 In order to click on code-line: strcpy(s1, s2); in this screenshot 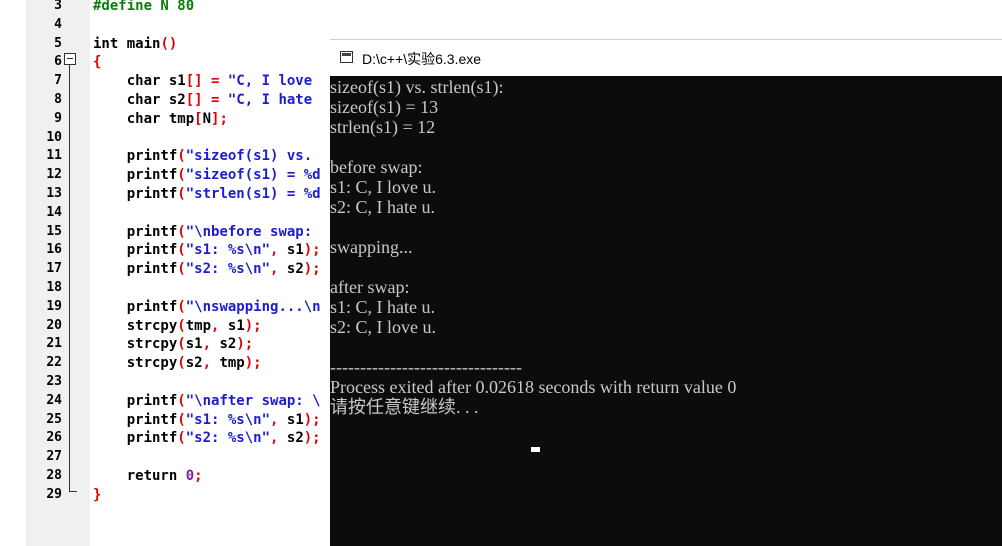, I will do `click(173, 344)`.